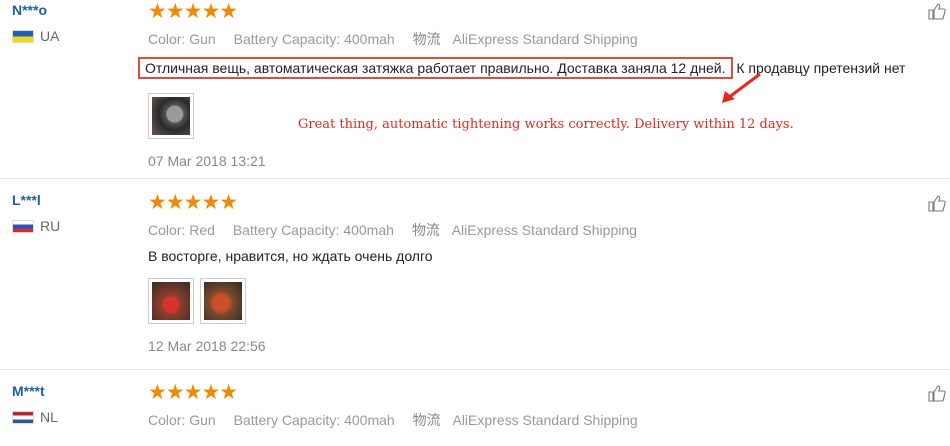  I want to click on review-date: 07 Mar 2018 13:21, so click(207, 161).